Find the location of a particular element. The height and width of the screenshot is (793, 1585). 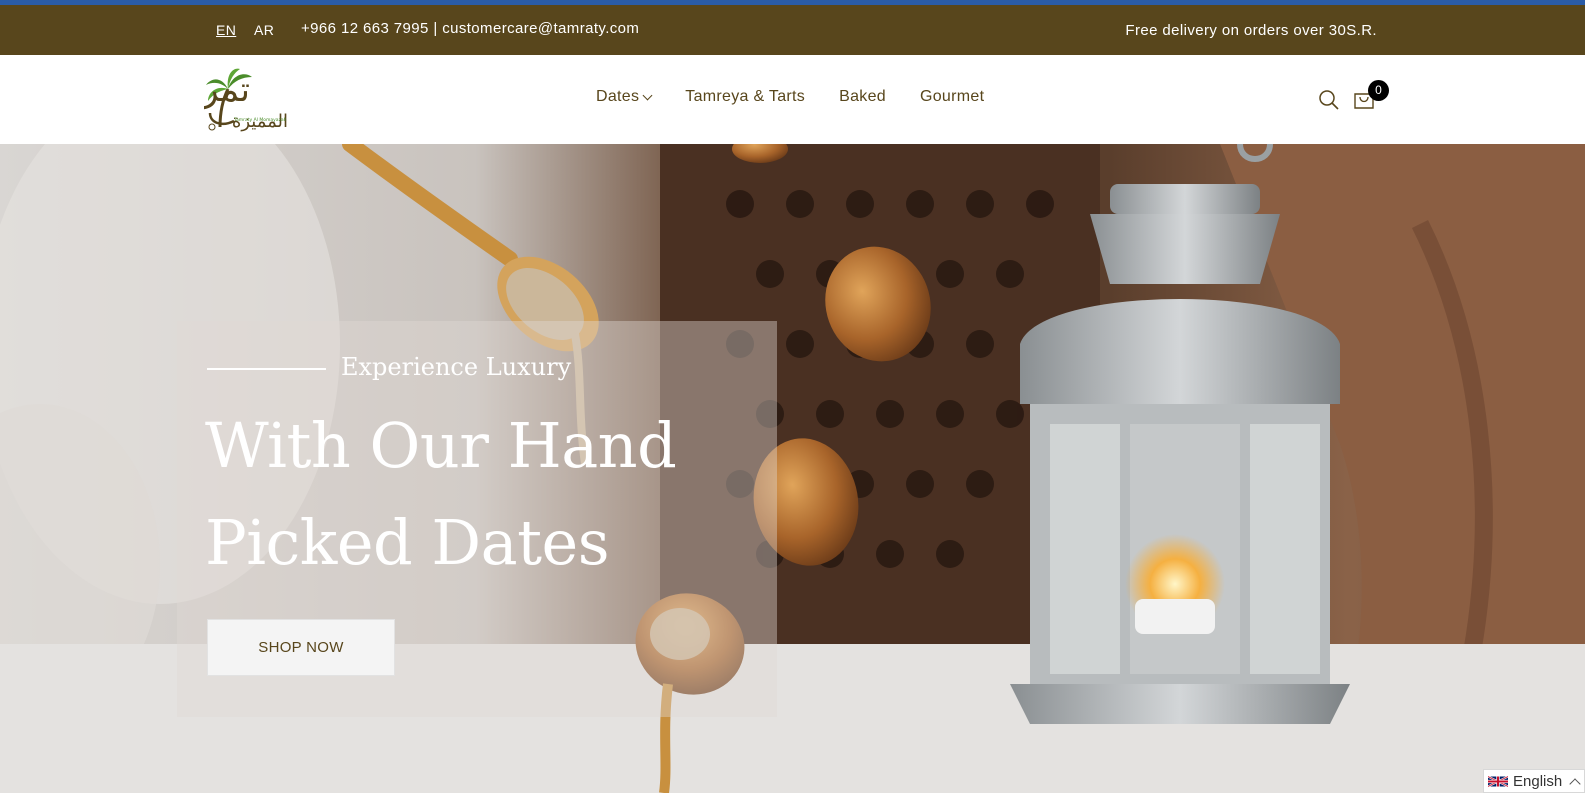

search-icon is located at coordinates (1329, 100).